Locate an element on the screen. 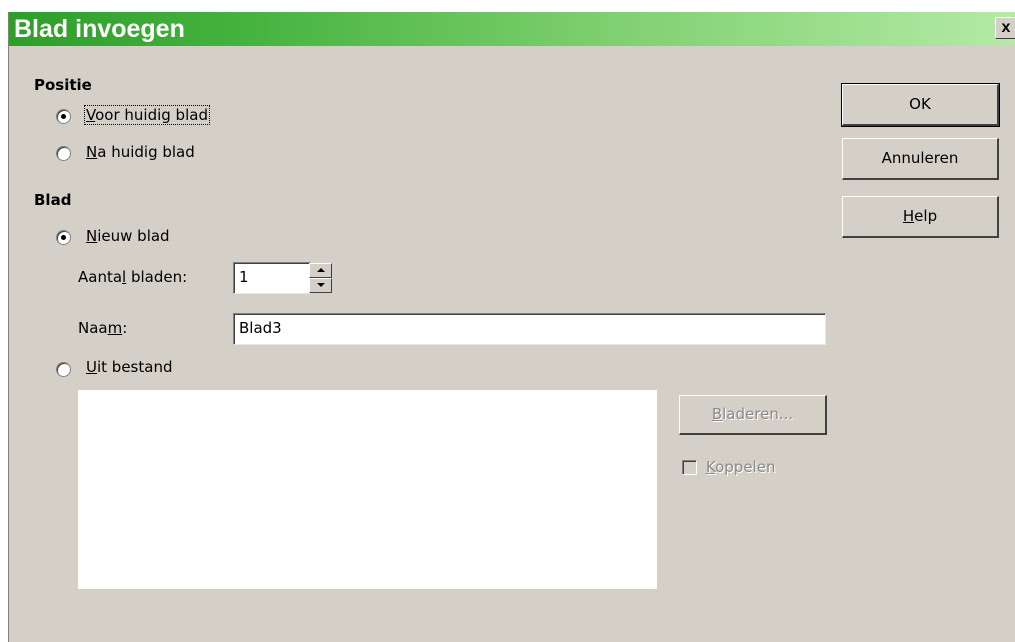  sheet-count-label: Aantal bladen: is located at coordinates (133, 277).